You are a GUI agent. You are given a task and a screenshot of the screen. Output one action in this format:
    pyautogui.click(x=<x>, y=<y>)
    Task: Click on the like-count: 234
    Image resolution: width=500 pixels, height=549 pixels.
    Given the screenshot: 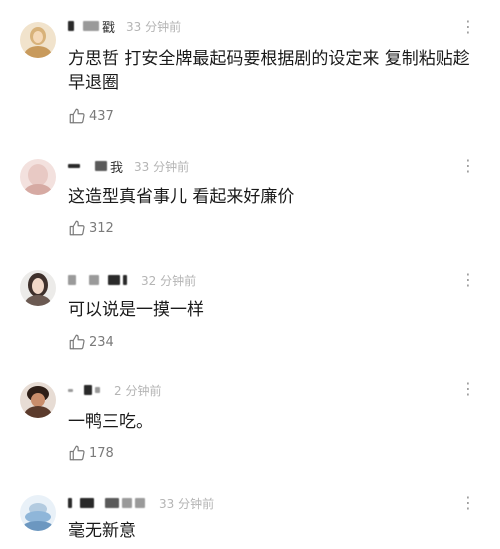 What is the action you would take?
    pyautogui.click(x=101, y=342)
    